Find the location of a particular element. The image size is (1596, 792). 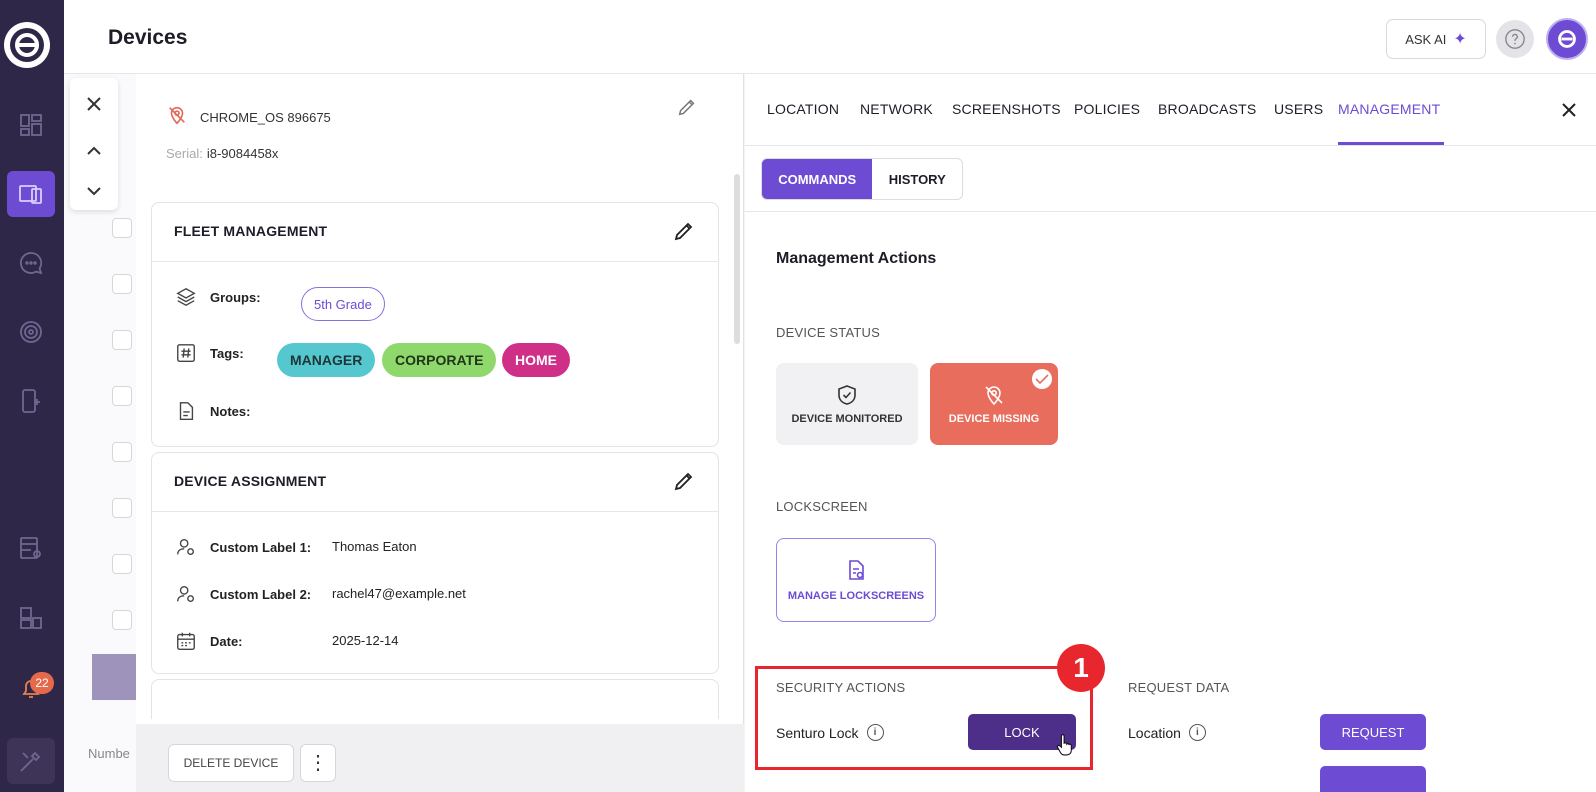

divider is located at coordinates (435, 261).